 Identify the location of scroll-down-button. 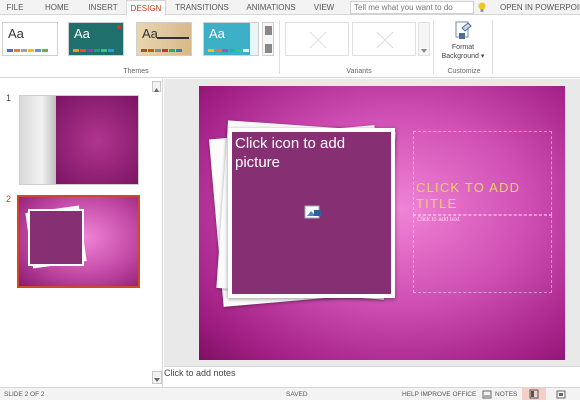
(157, 377).